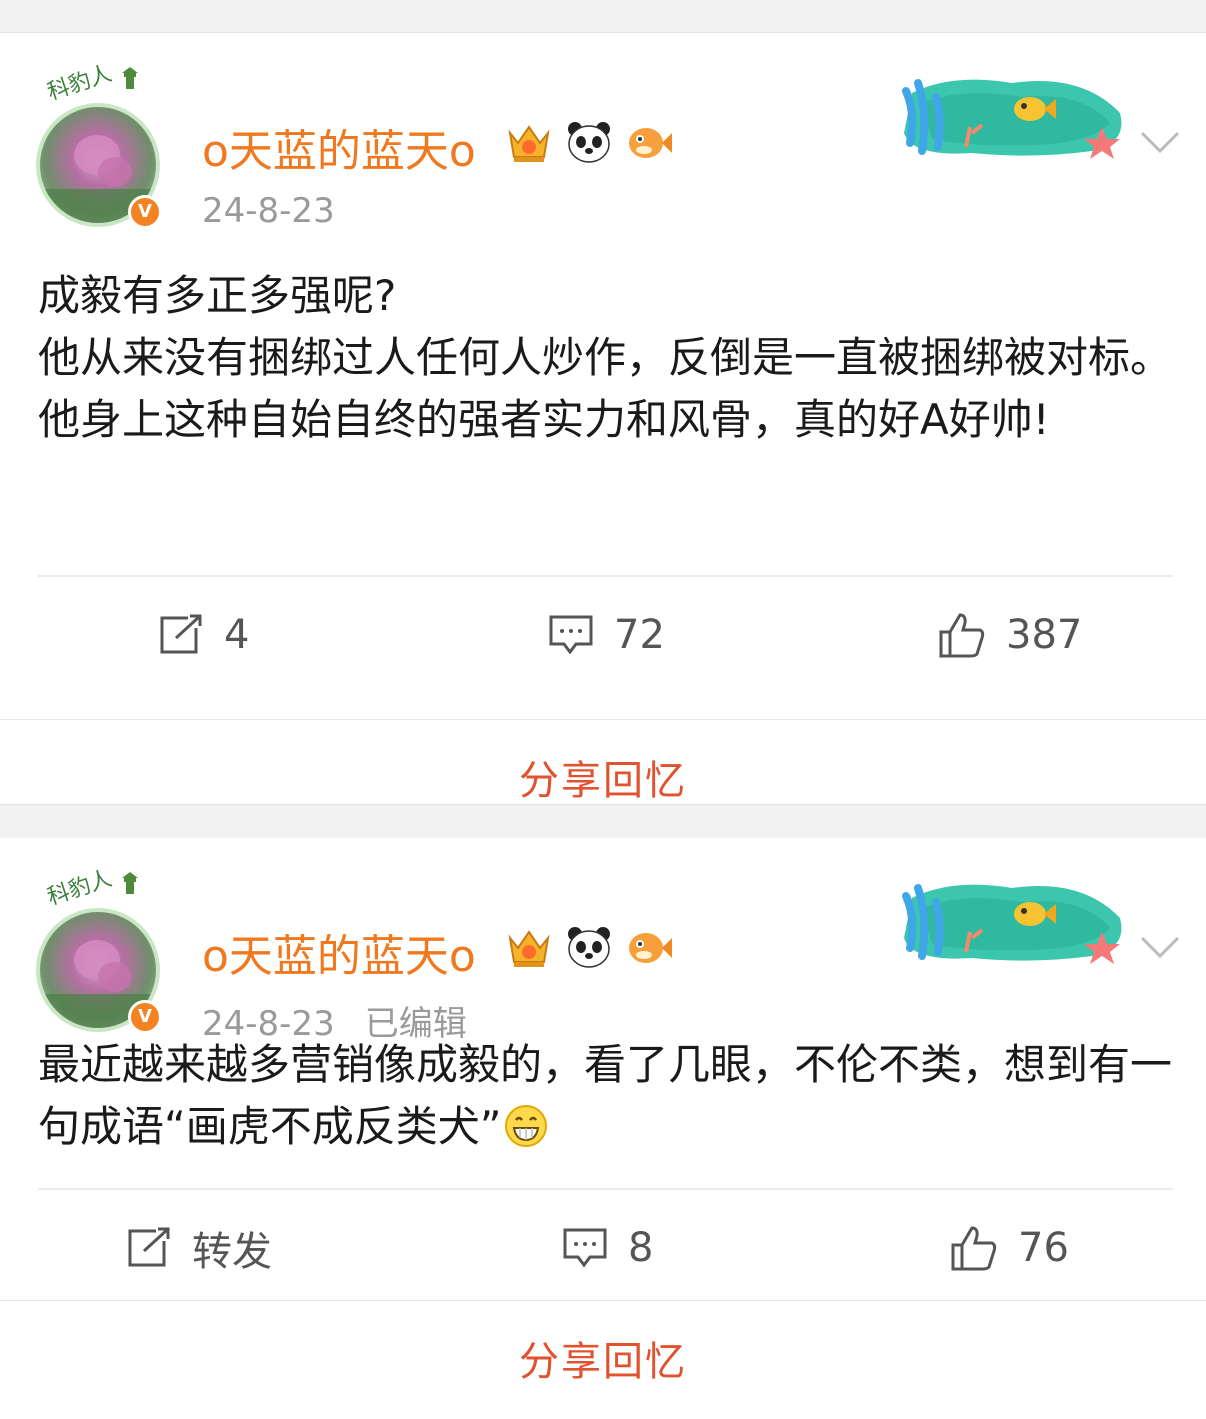 Image resolution: width=1206 pixels, height=1419 pixels. What do you see at coordinates (641, 1248) in the screenshot?
I see `comment-count: 8` at bounding box center [641, 1248].